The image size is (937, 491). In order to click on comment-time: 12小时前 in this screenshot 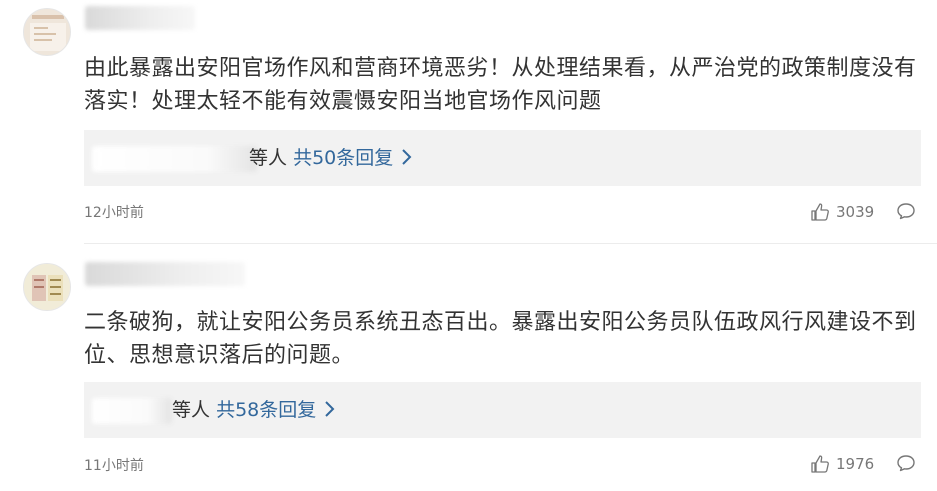, I will do `click(114, 213)`.